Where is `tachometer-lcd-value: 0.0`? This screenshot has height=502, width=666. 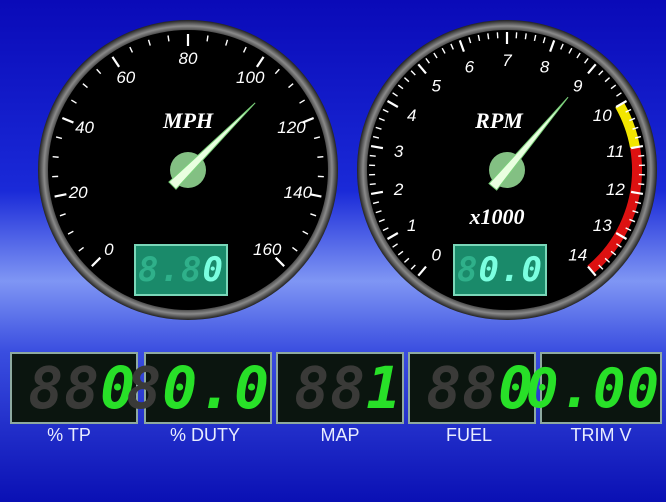
tachometer-lcd-value: 0.0 is located at coordinates (510, 270).